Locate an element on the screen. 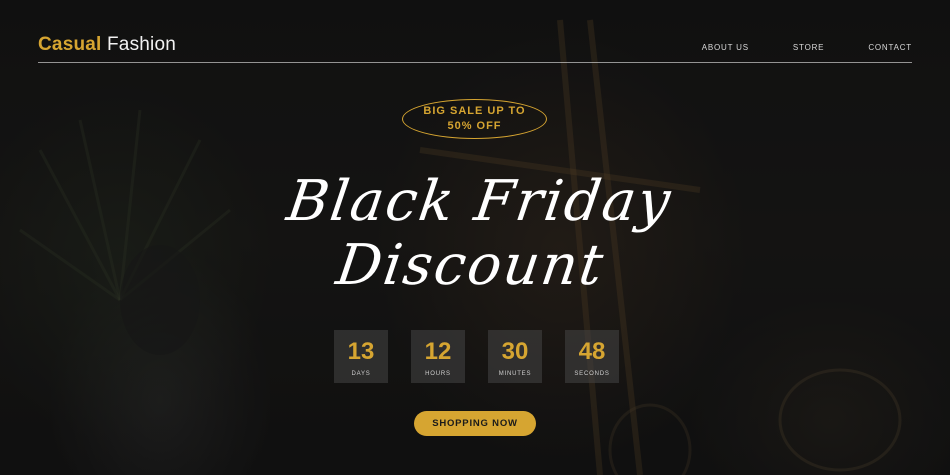 The height and width of the screenshot is (475, 950). brand-accent-word: Casual is located at coordinates (70, 44).